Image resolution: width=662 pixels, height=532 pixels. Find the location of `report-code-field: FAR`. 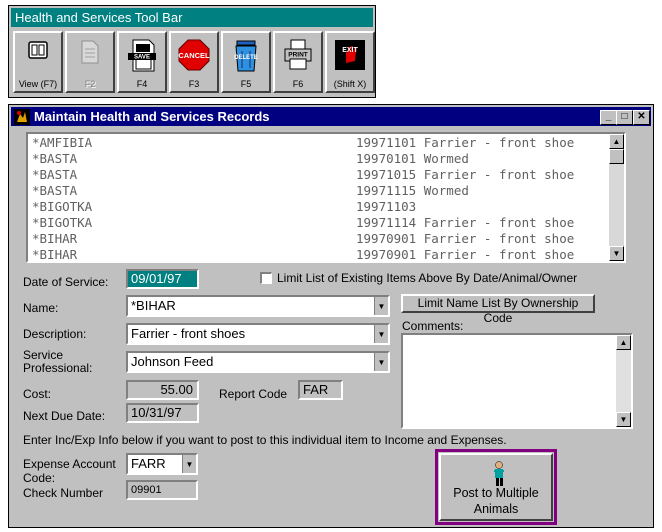

report-code-field: FAR is located at coordinates (320, 390).